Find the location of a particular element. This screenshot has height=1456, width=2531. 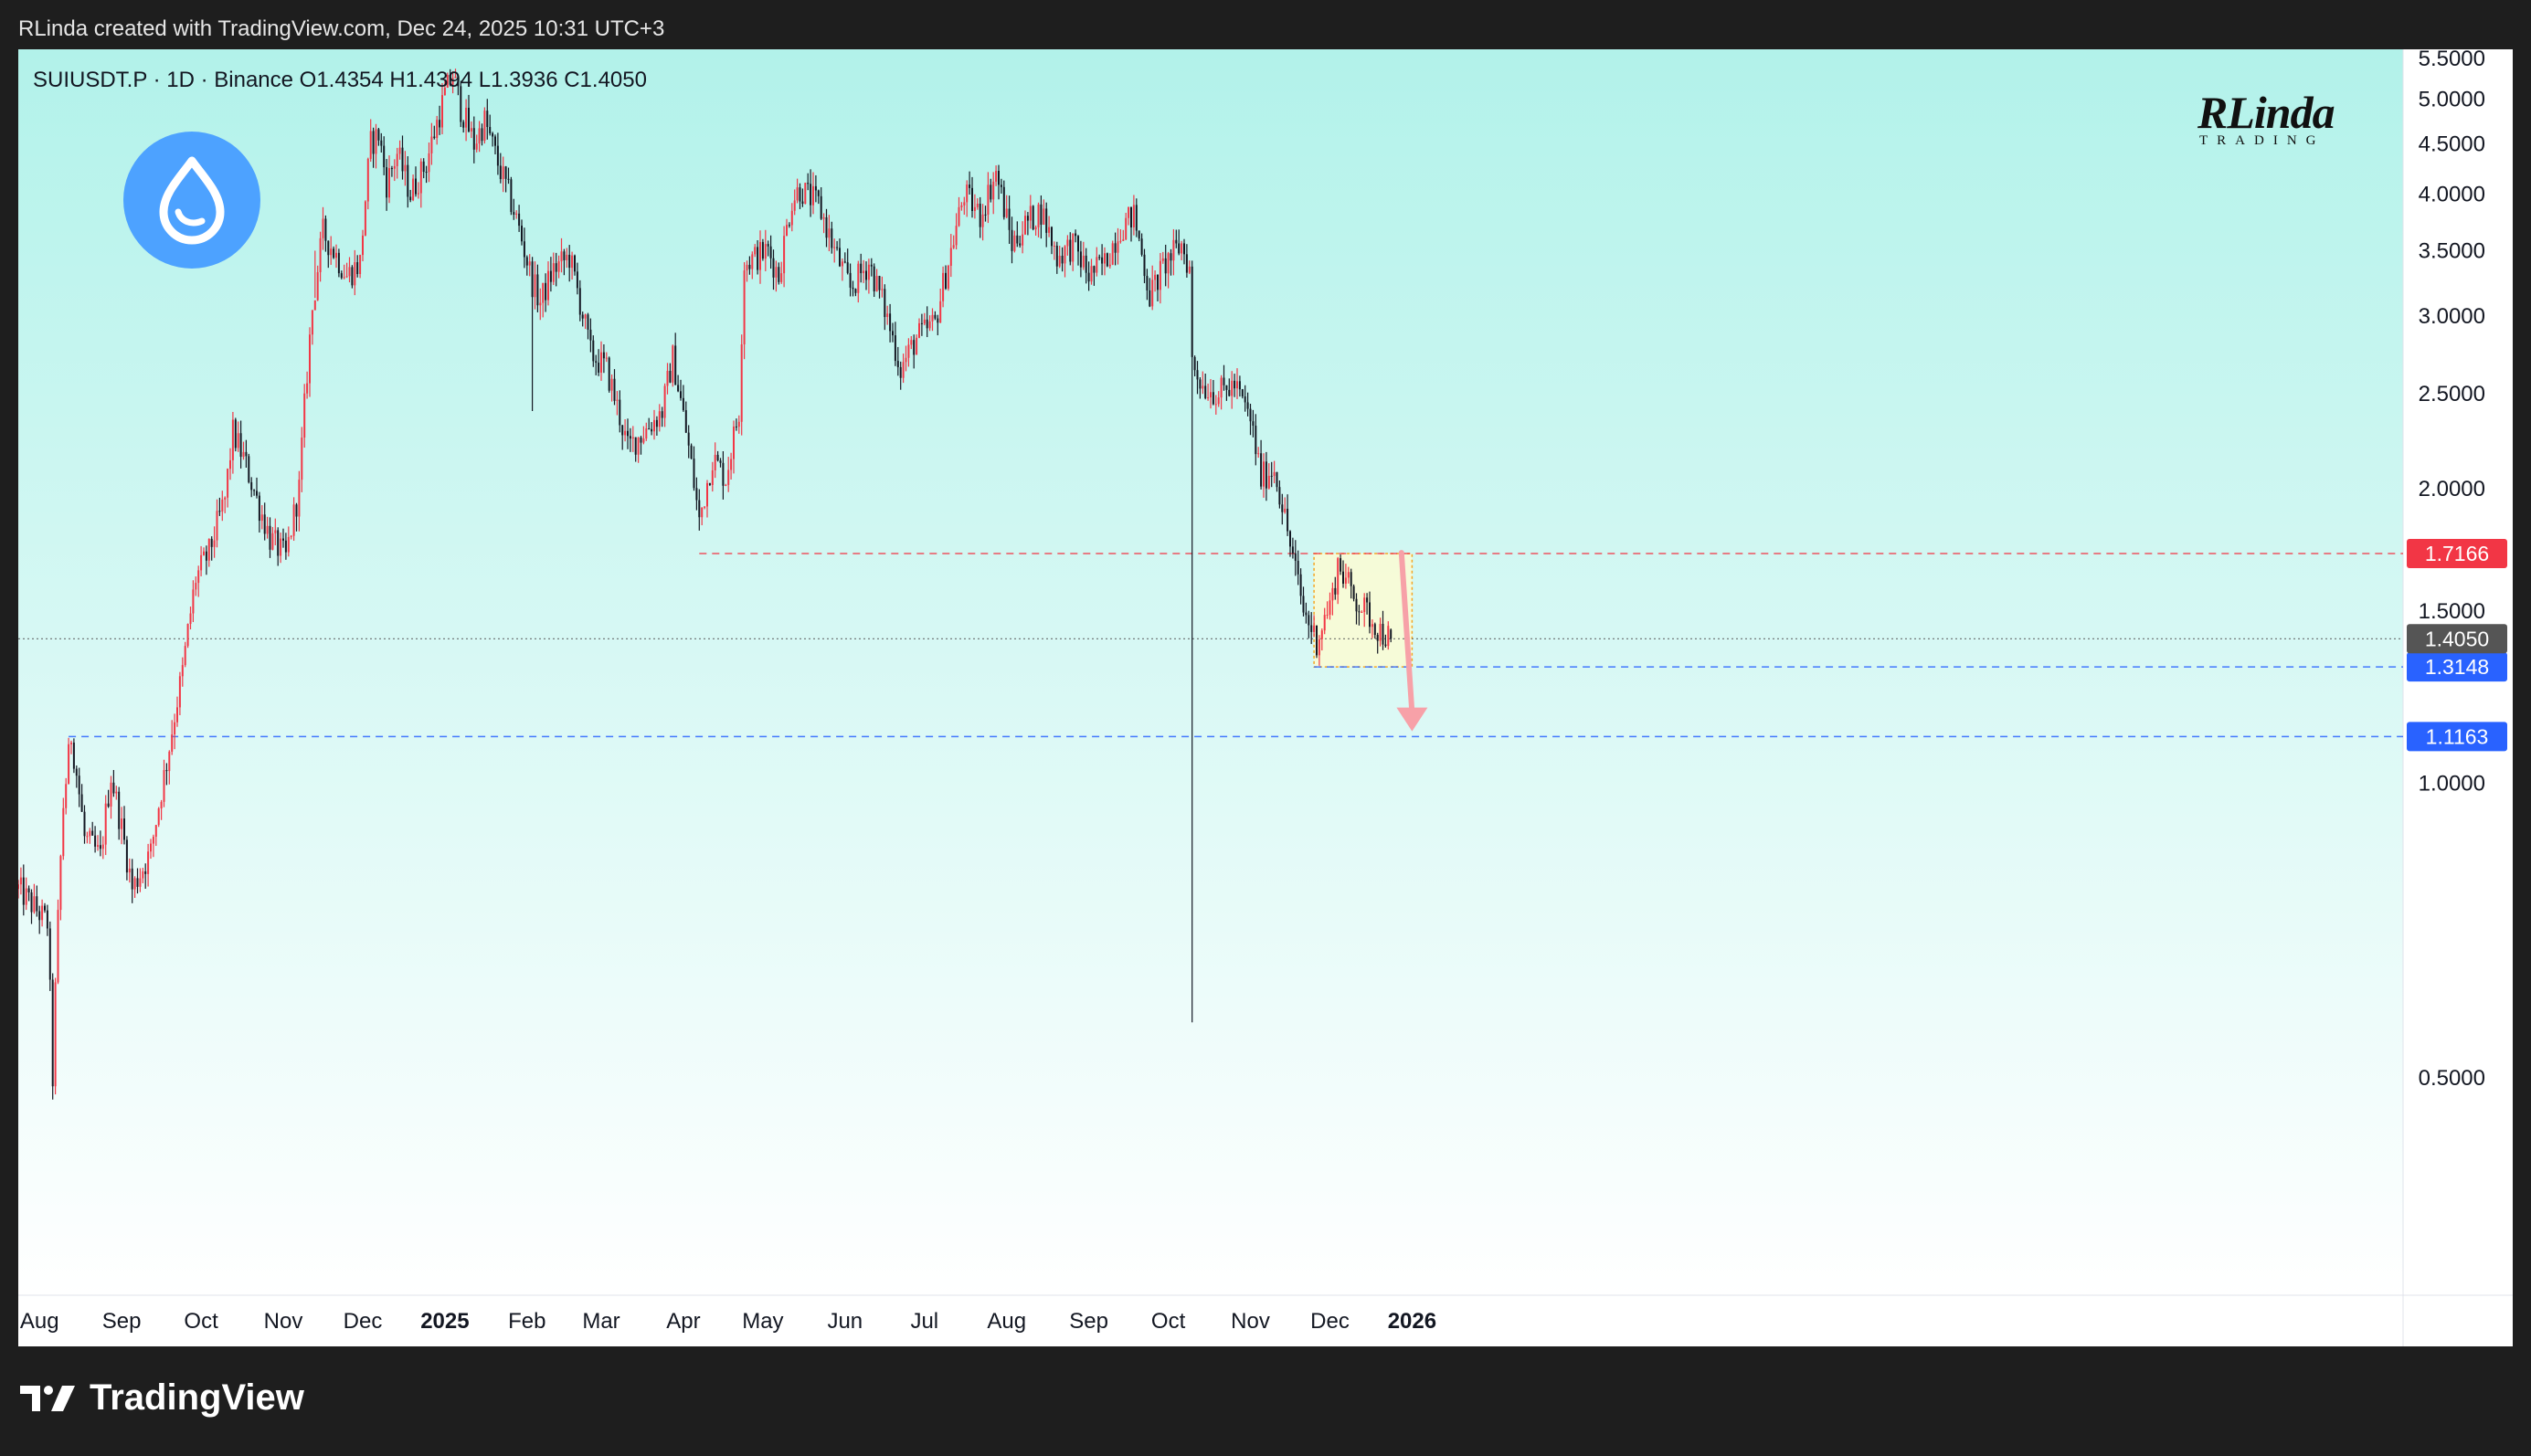

price-axis-tick-label: 5.0000 is located at coordinates (2452, 99).